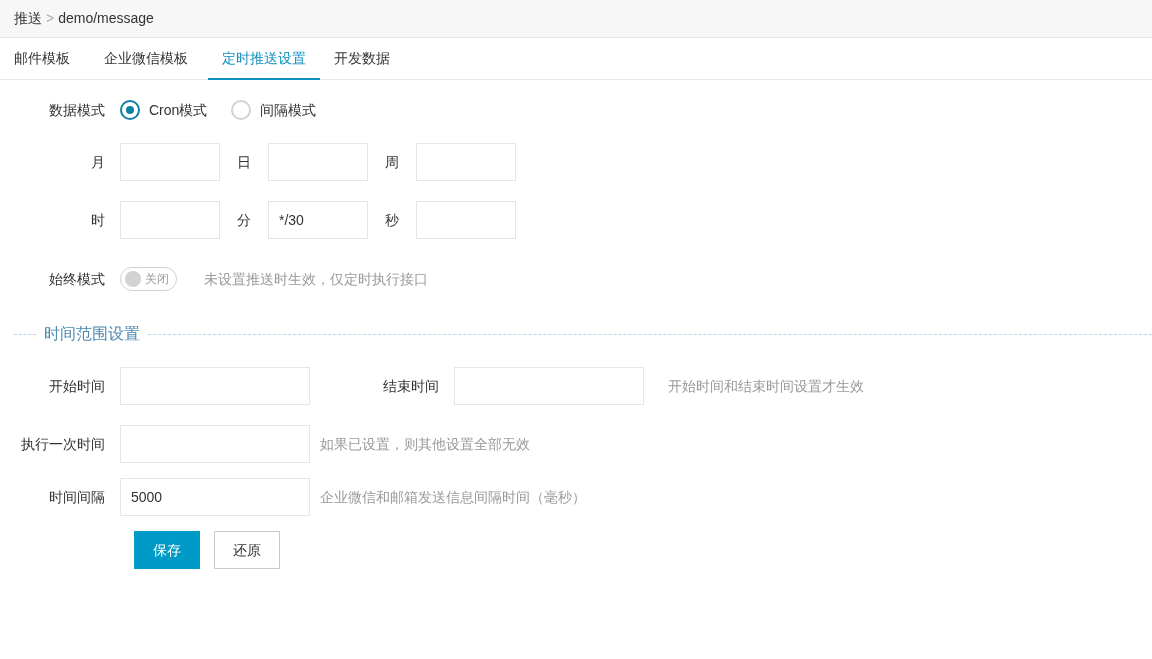 This screenshot has width=1152, height=659. Describe the element at coordinates (392, 220) in the screenshot. I see `field-label: 秒` at that location.